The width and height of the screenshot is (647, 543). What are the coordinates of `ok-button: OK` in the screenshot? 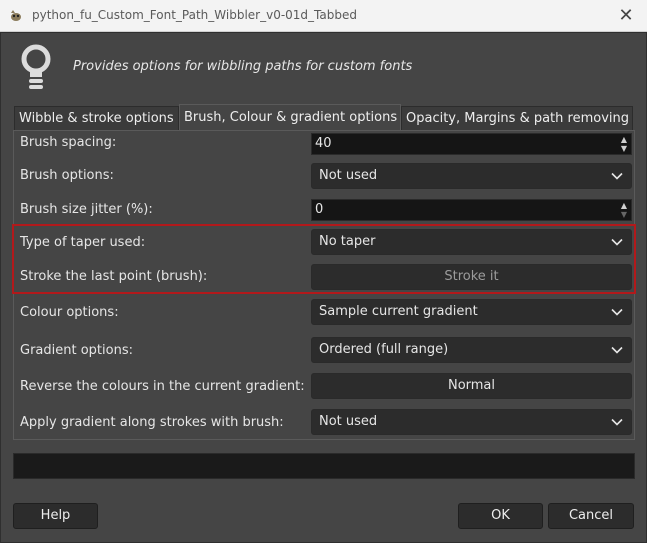 It's located at (500, 516).